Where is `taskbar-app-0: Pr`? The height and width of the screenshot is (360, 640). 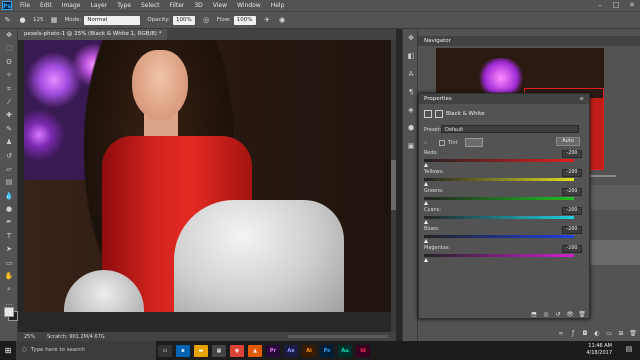 taskbar-app-0: Pr is located at coordinates (273, 350).